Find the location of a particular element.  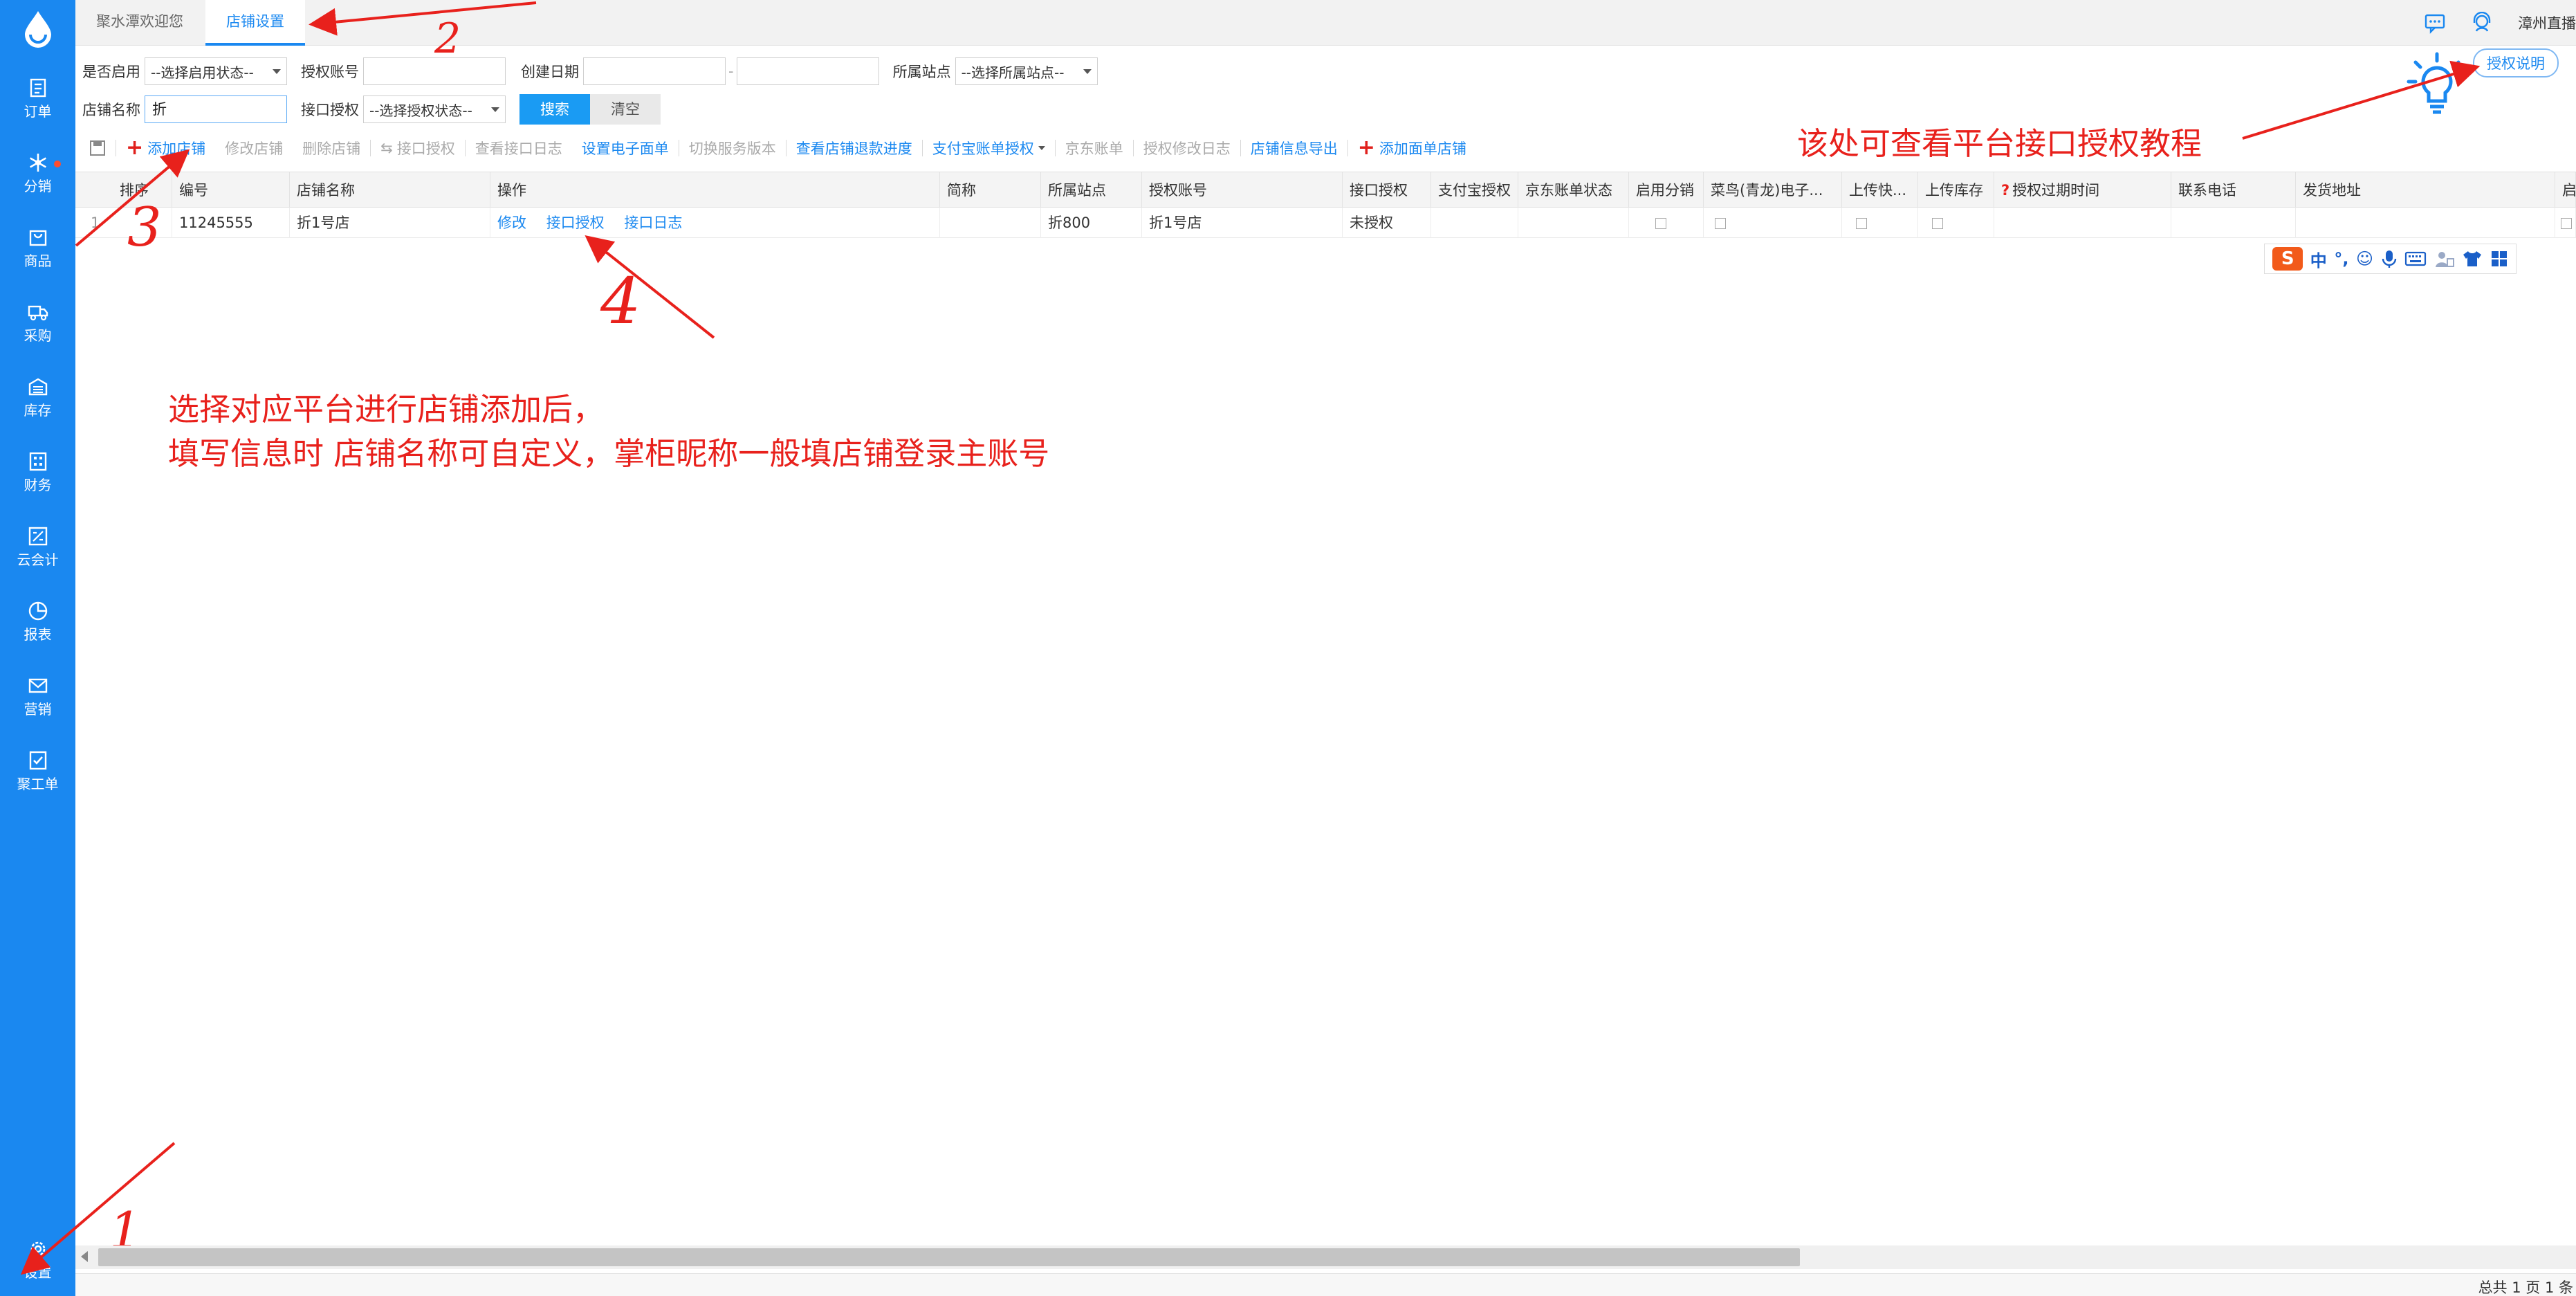

scrollbar-thumb is located at coordinates (949, 1257).